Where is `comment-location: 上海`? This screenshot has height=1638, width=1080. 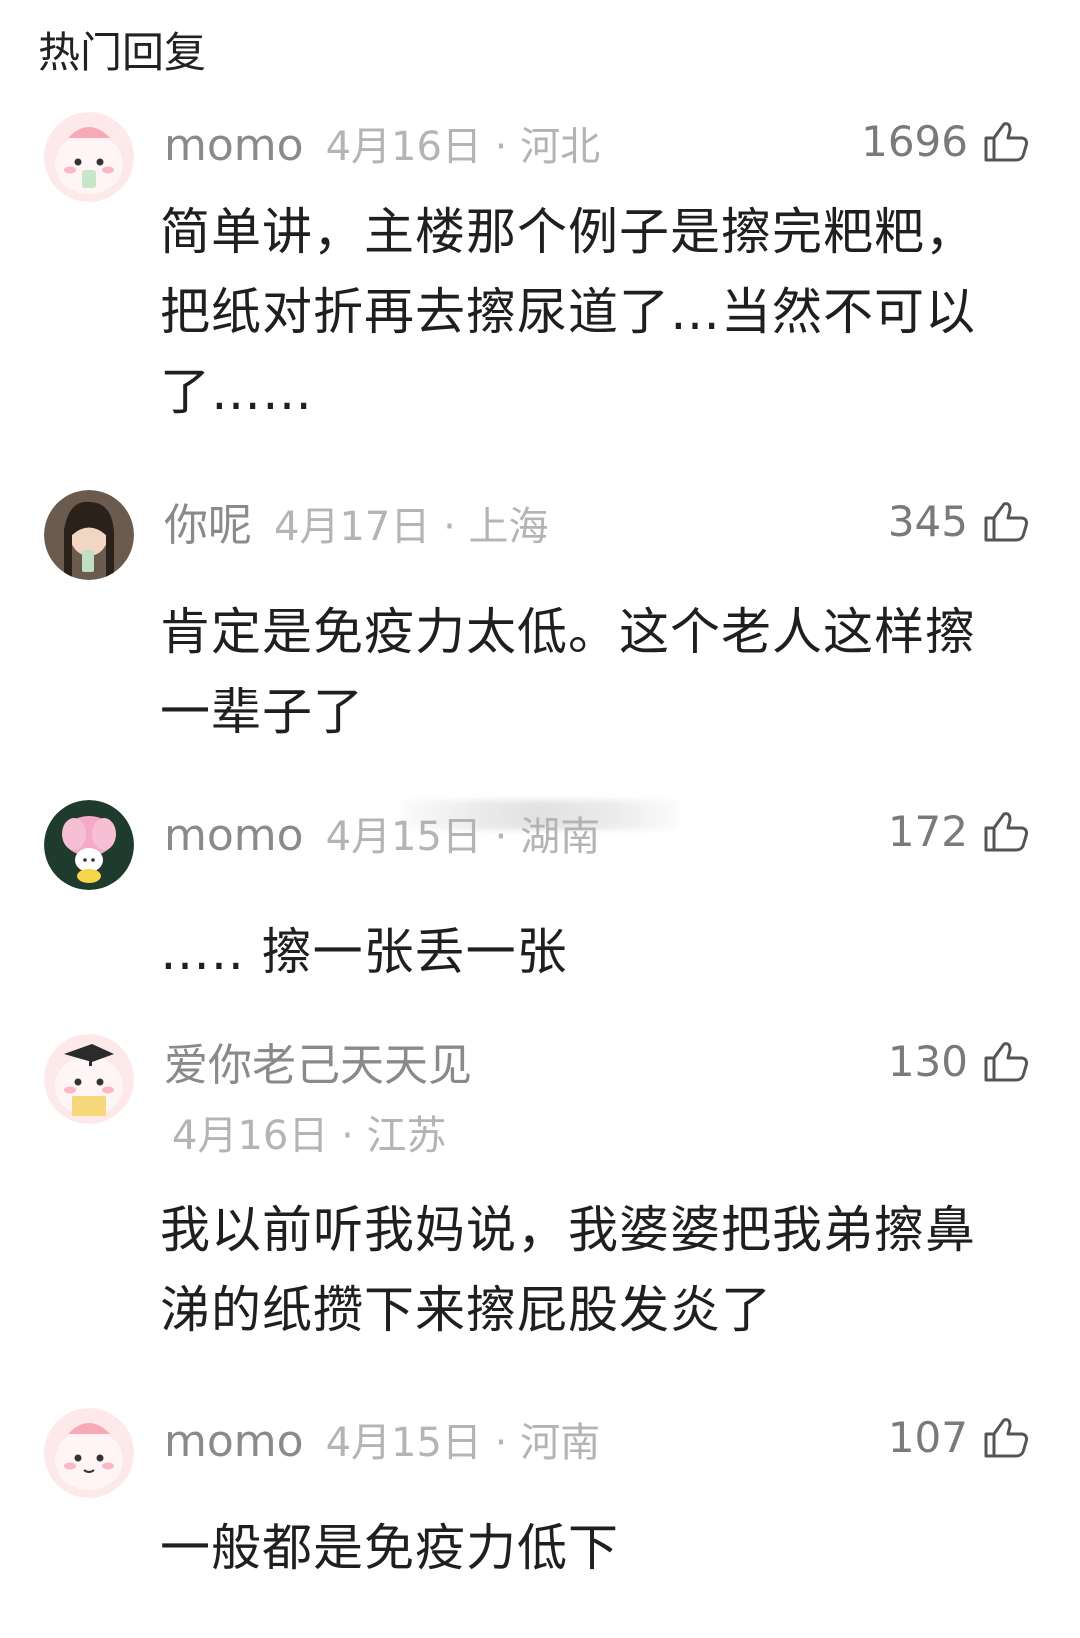 comment-location: 上海 is located at coordinates (508, 527).